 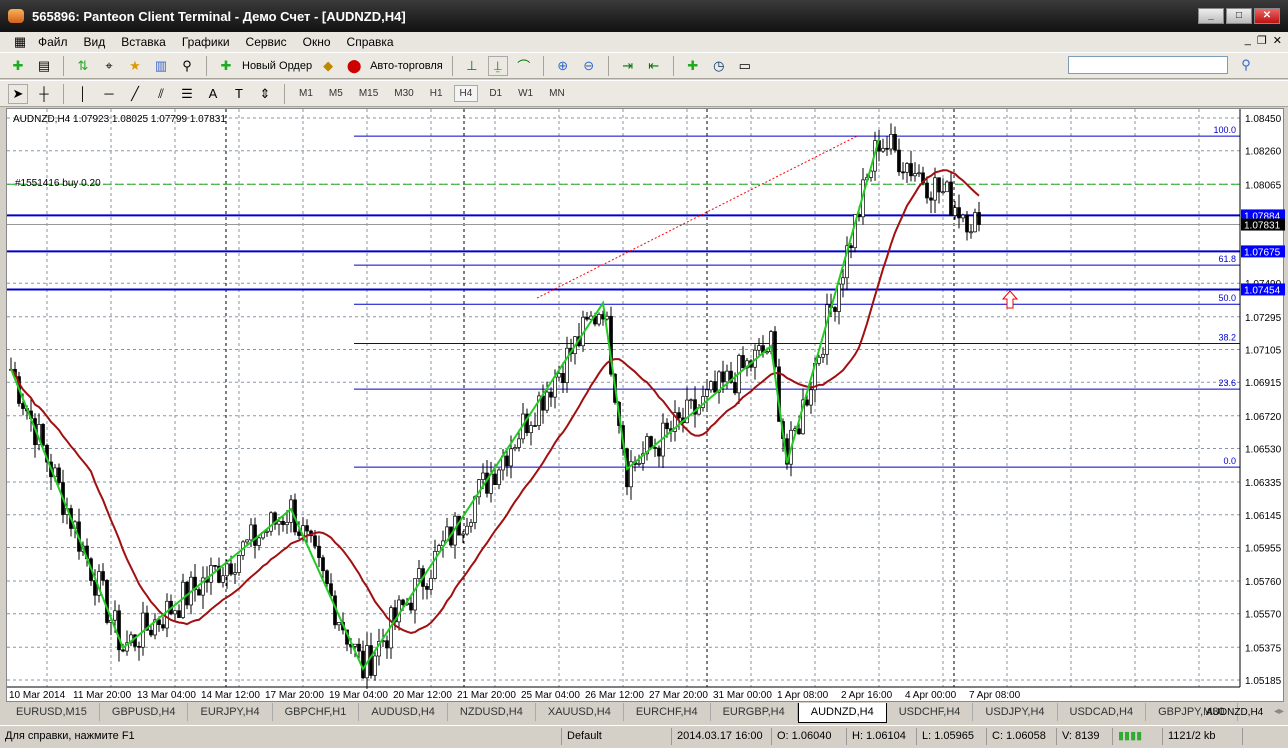 I want to click on chart-tab: EURJPY,H4, so click(x=230, y=712).